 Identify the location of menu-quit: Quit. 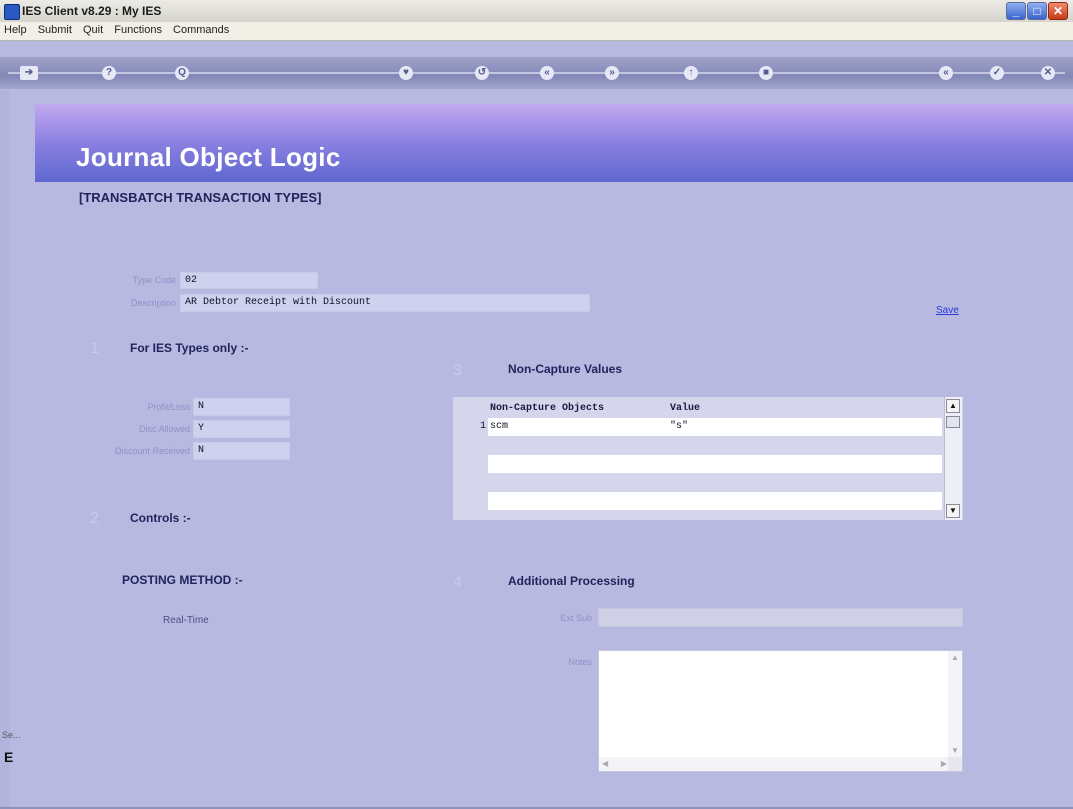
(93, 30).